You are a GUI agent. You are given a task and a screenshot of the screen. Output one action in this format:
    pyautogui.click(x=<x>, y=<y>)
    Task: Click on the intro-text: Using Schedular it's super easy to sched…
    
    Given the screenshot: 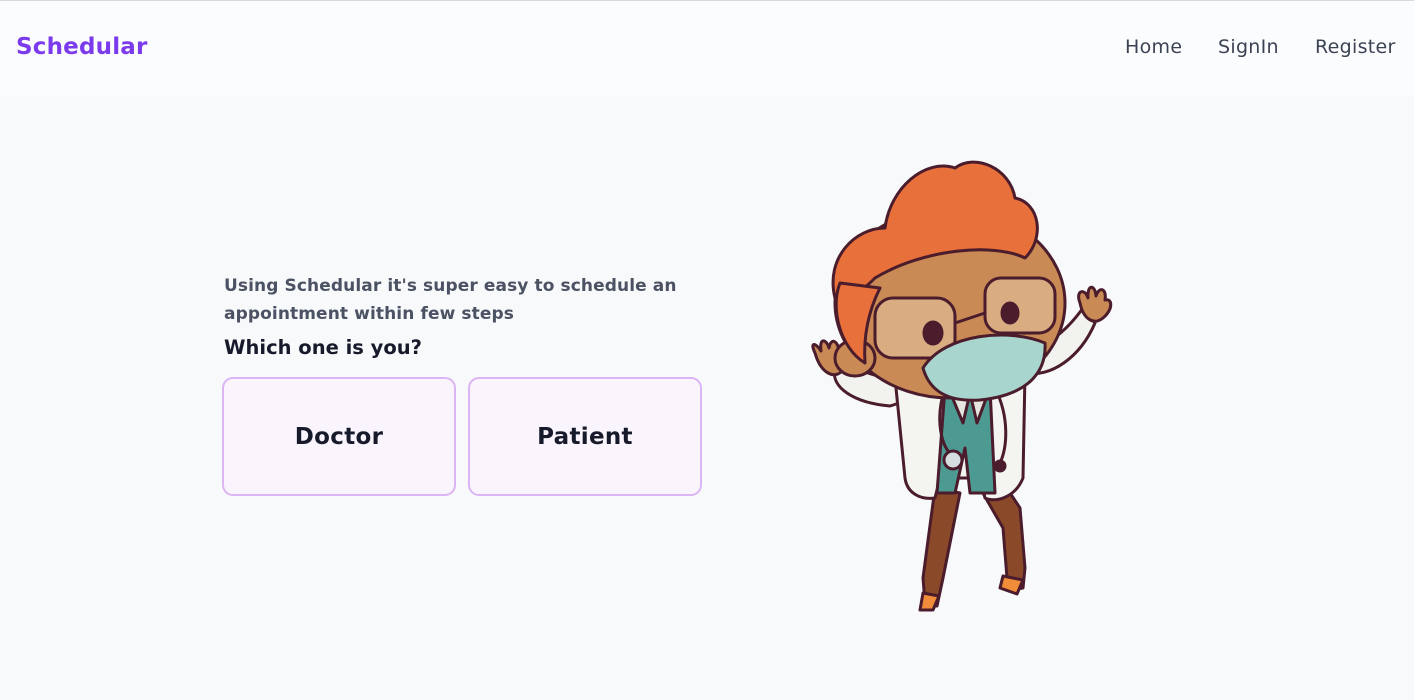 What is the action you would take?
    pyautogui.click(x=450, y=300)
    